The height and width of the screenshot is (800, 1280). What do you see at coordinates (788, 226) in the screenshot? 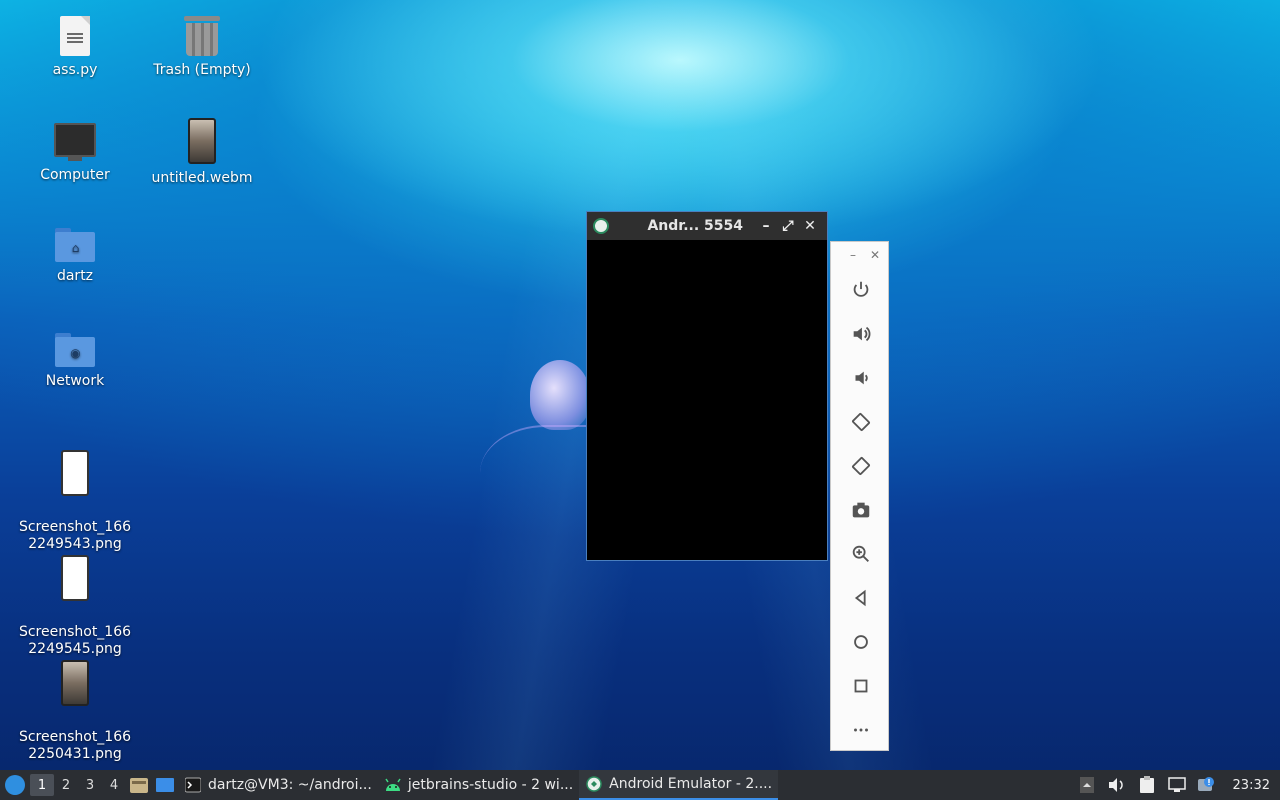
I see `maximize-button: ⤢` at bounding box center [788, 226].